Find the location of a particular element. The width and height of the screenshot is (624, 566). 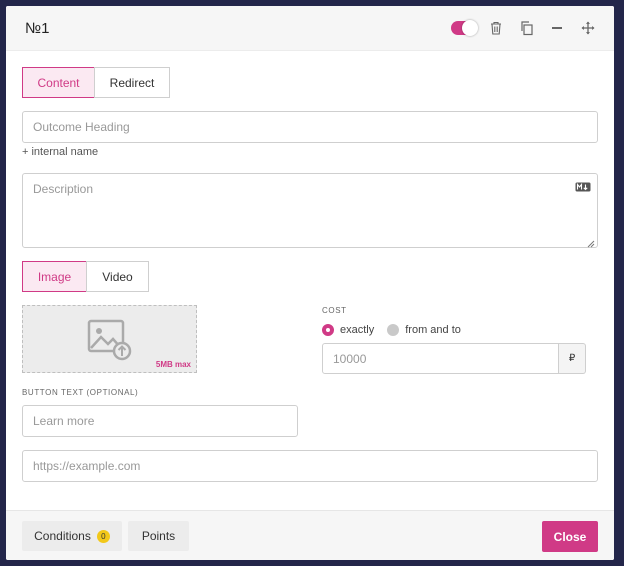

outcome-title: №1 is located at coordinates (37, 28).